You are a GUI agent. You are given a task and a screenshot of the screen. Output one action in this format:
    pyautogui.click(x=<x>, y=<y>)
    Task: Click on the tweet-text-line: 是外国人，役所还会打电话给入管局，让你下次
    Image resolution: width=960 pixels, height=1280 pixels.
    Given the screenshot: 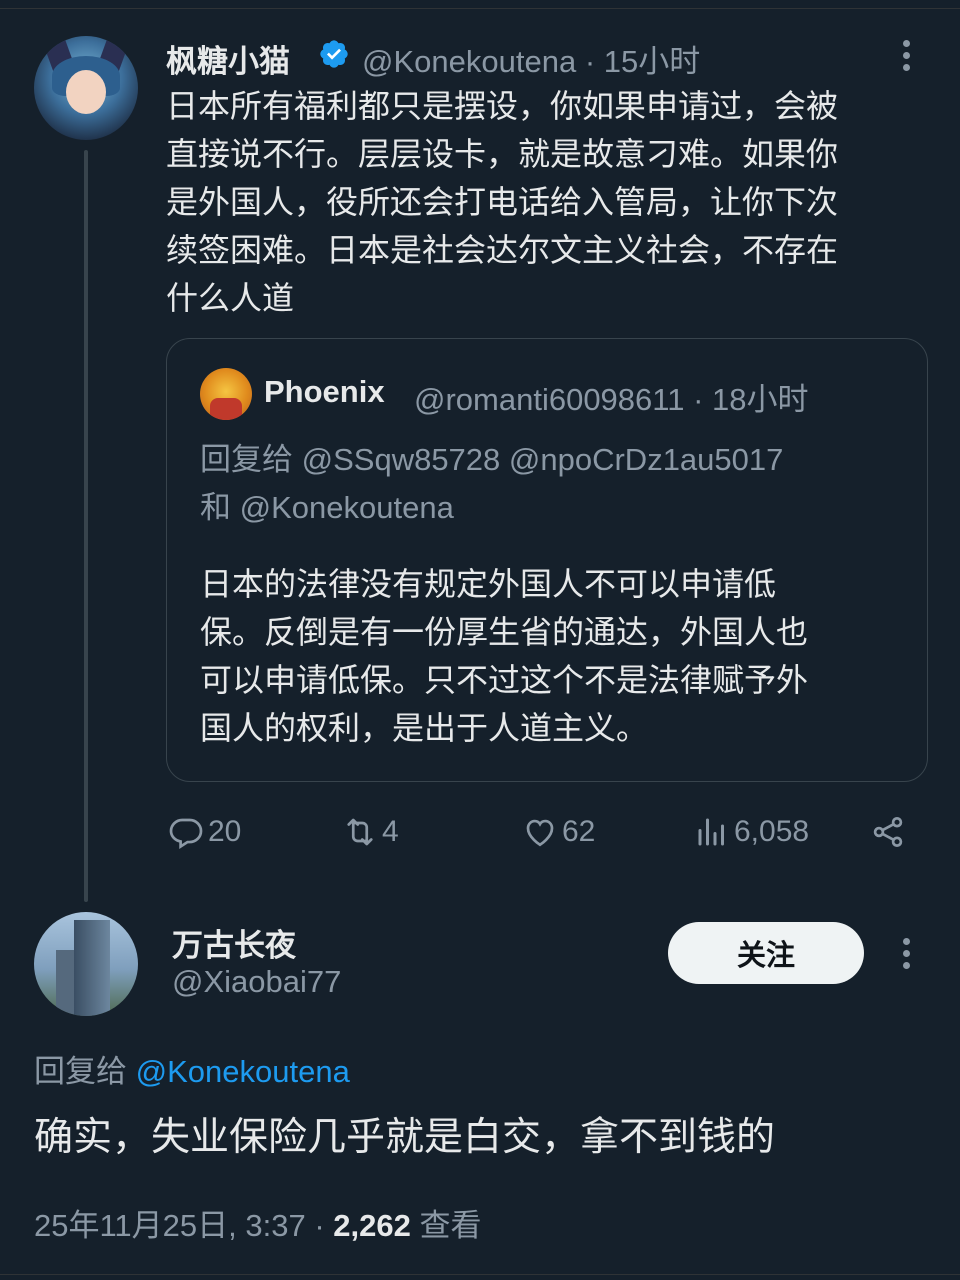 What is the action you would take?
    pyautogui.click(x=502, y=202)
    